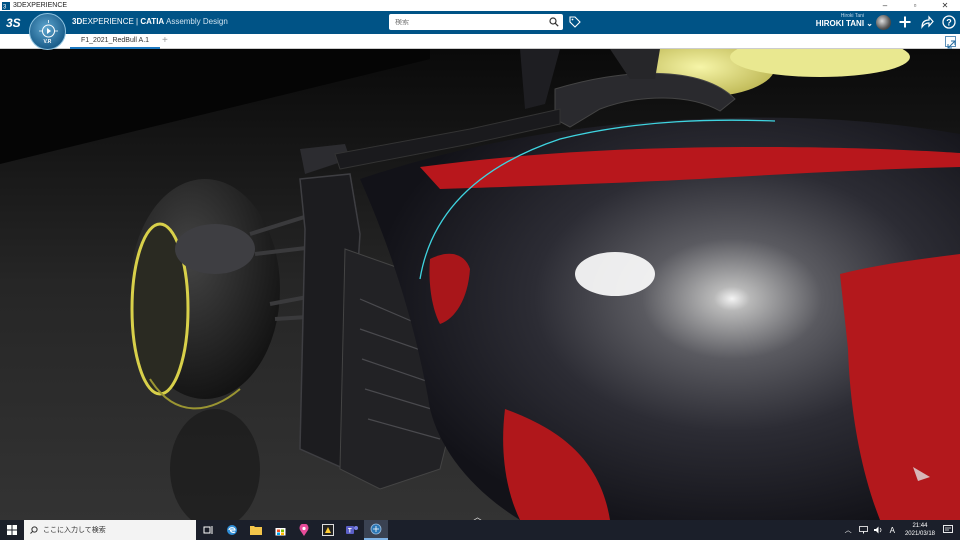 Image resolution: width=960 pixels, height=540 pixels. I want to click on file-explorer-icon, so click(256, 530).